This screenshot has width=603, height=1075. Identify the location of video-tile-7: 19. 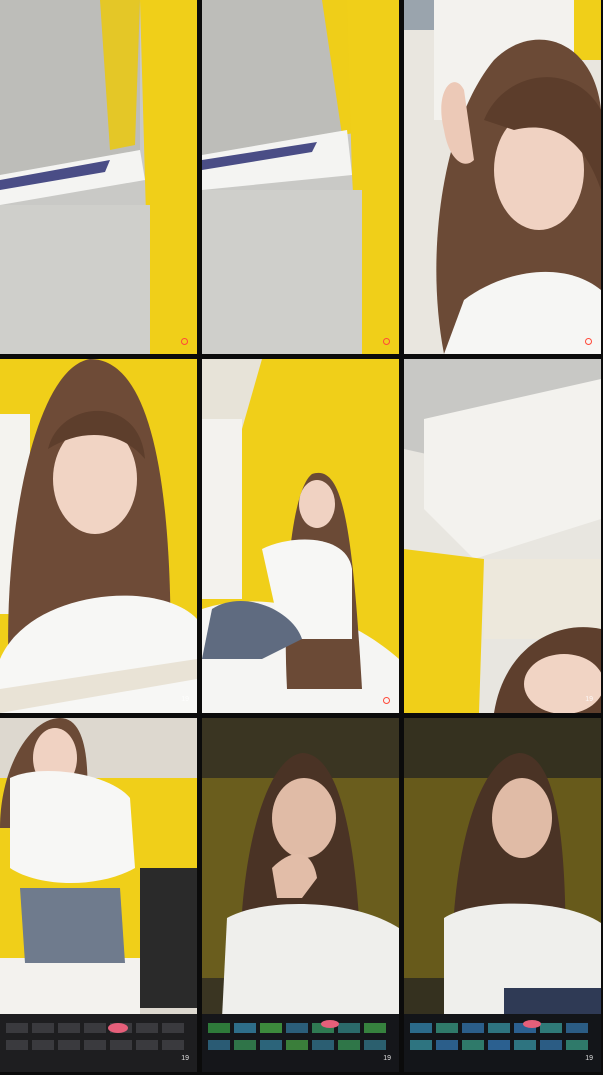
(98, 895).